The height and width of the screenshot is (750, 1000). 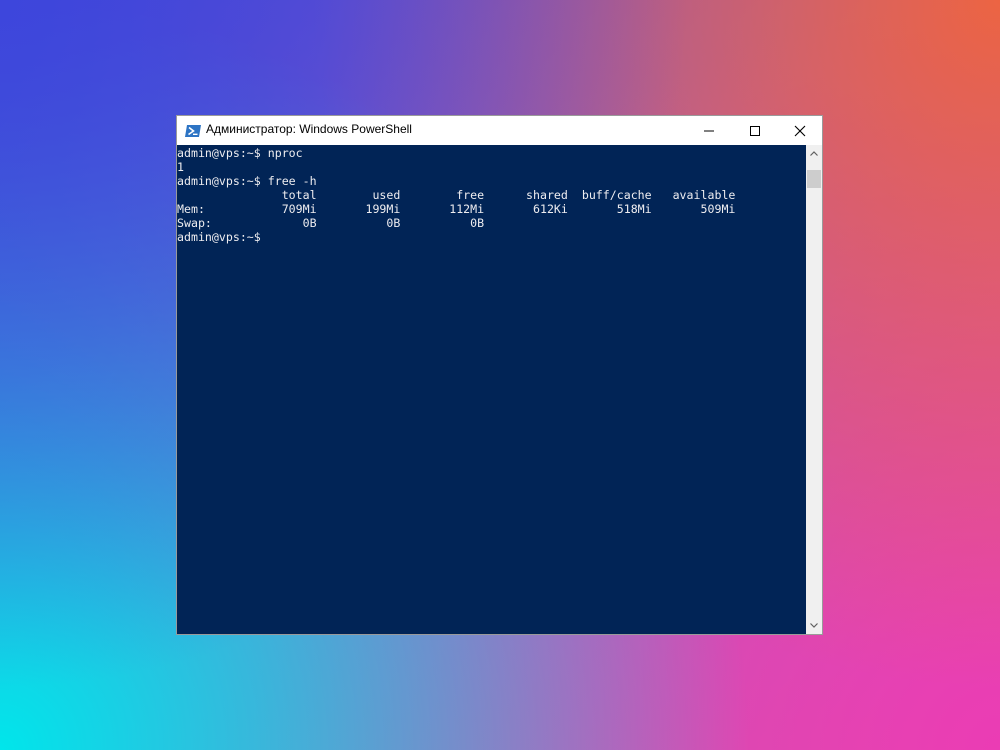 I want to click on scroll-up-button, so click(x=814, y=153).